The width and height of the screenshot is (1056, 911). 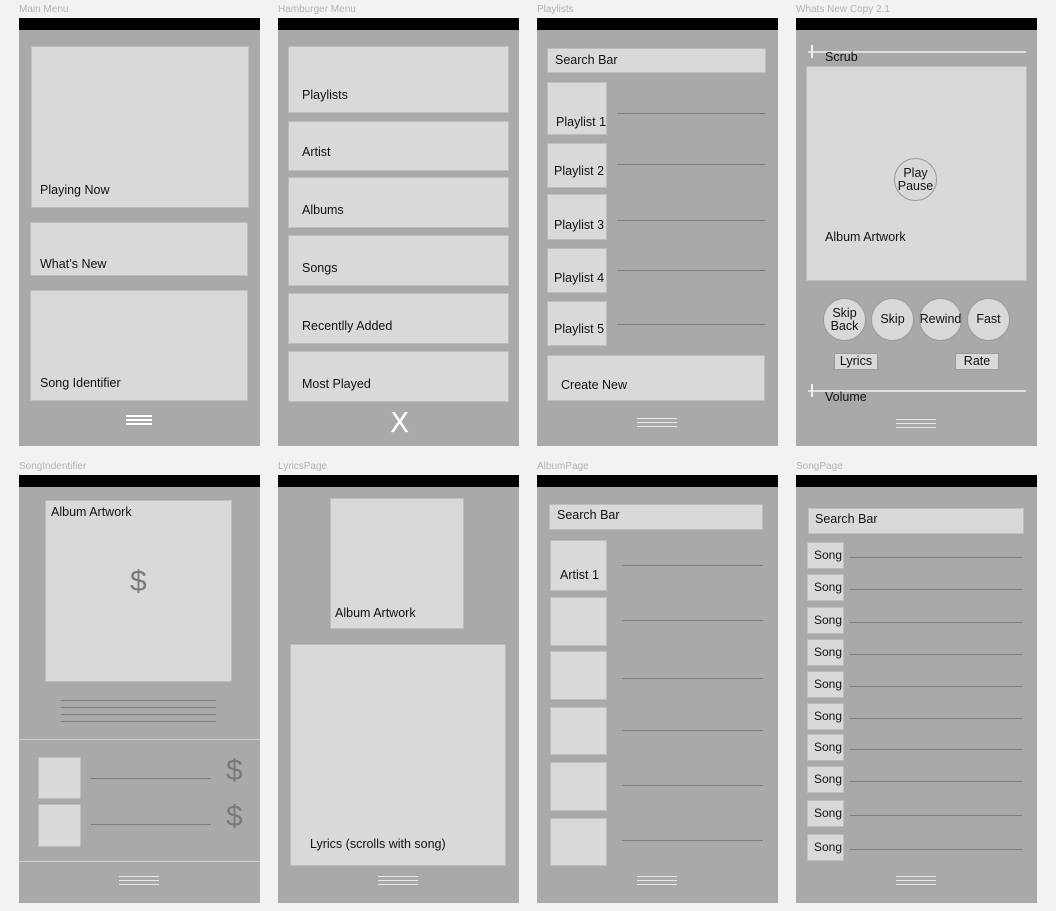 I want to click on album-artwork: Play Pause Album Artwork, so click(x=916, y=173).